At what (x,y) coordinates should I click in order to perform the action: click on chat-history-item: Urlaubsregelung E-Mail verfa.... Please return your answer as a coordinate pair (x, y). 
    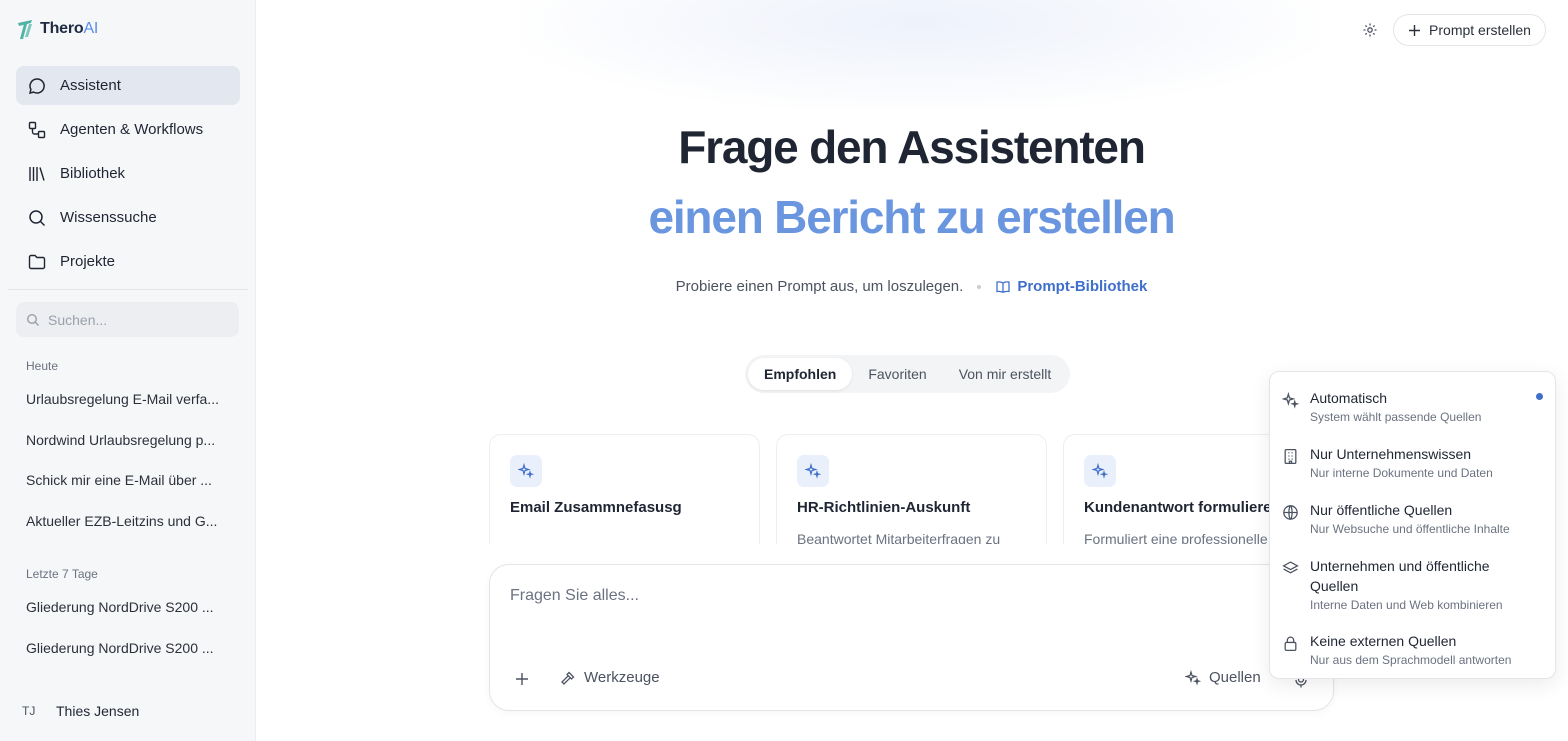
    Looking at the image, I should click on (129, 399).